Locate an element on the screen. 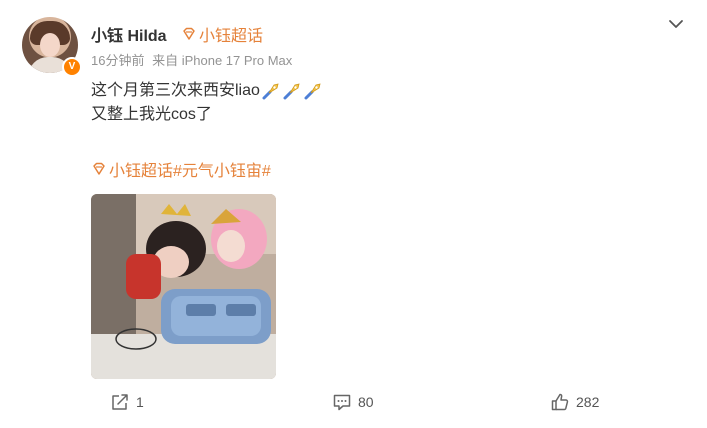 This screenshot has height=428, width=707. user-supertopic-link: 小钰超话 is located at coordinates (222, 34).